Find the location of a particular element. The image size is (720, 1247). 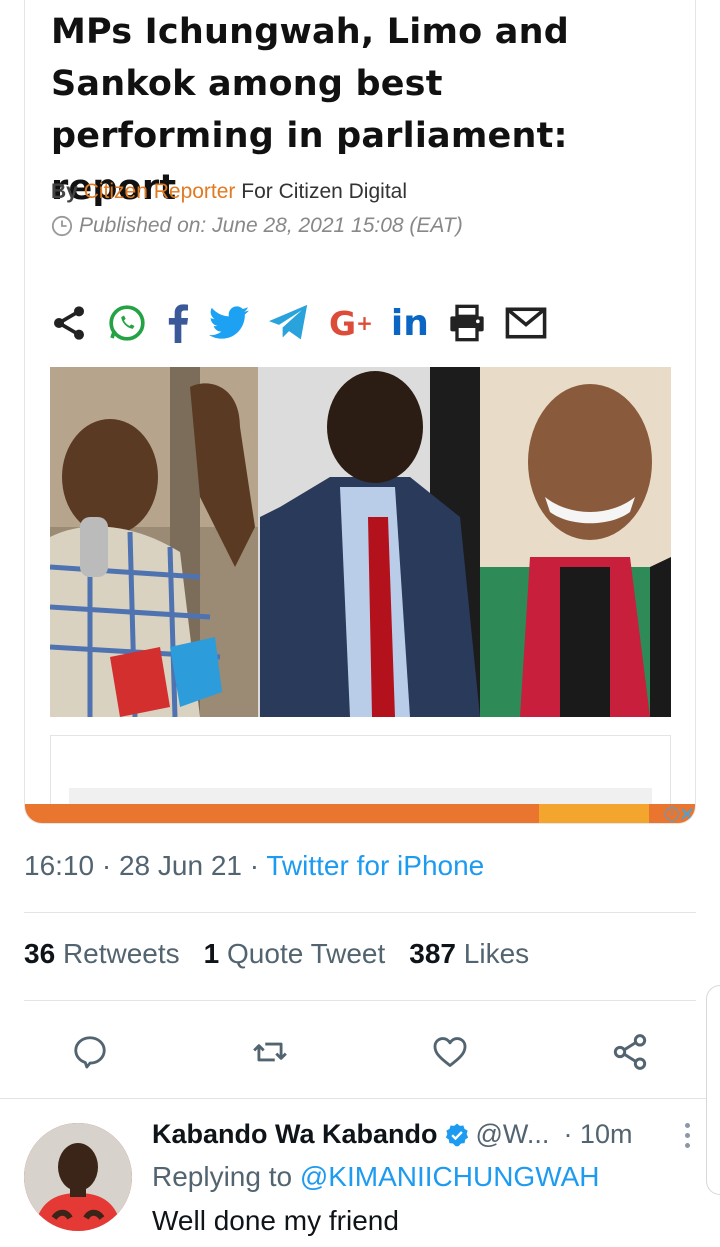

tweet-time: 16:10 is located at coordinates (59, 865).